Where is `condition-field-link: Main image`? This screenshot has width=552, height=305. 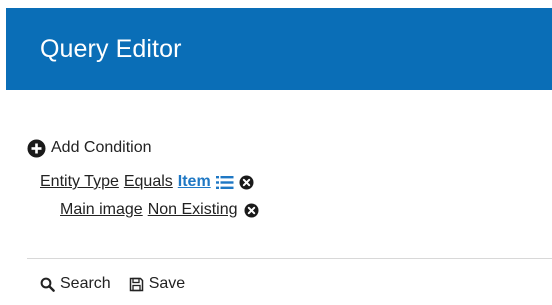 condition-field-link: Main image is located at coordinates (101, 210).